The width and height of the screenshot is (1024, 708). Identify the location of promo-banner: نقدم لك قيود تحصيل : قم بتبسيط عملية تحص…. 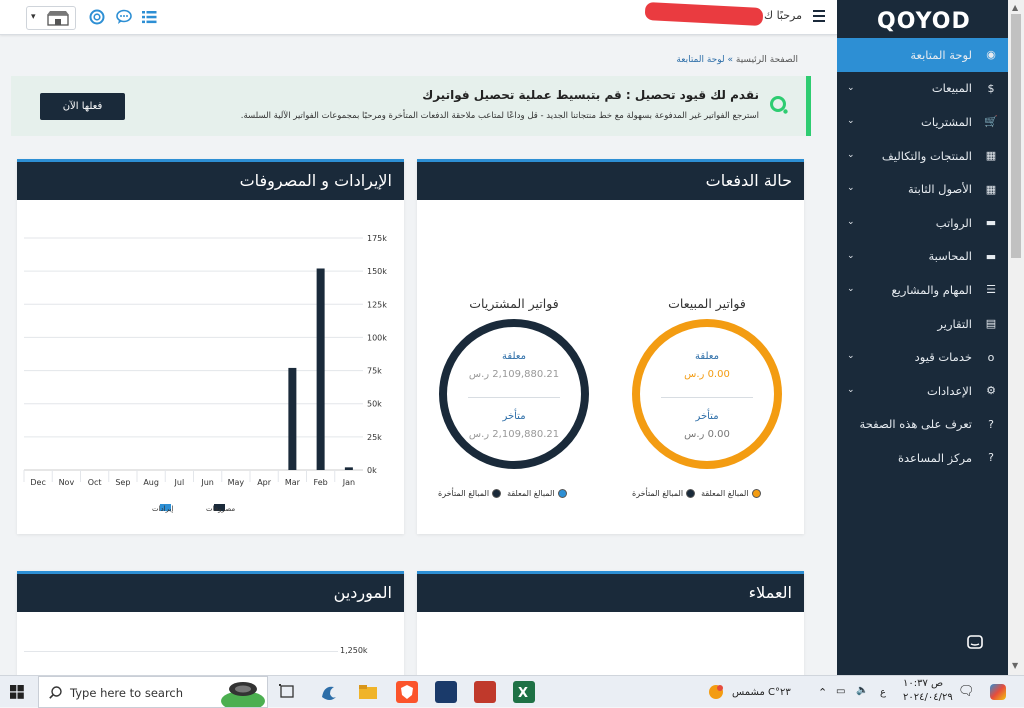
(411, 106).